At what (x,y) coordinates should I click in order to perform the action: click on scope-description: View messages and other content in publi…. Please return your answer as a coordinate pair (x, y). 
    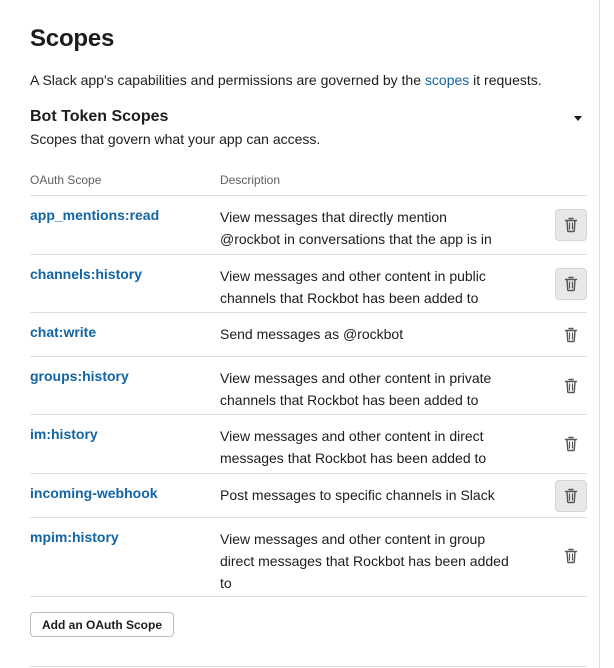
    Looking at the image, I should click on (353, 287).